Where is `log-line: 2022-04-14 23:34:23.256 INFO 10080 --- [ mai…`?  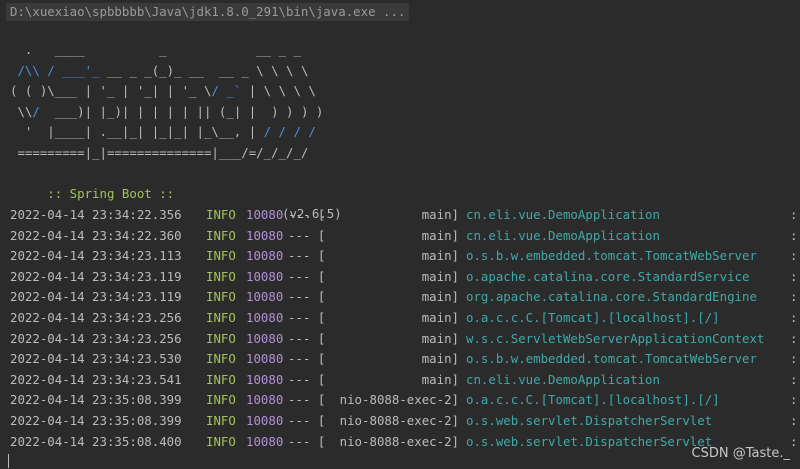 log-line: 2022-04-14 23:34:23.256 INFO 10080 --- [ mai… is located at coordinates (405, 339).